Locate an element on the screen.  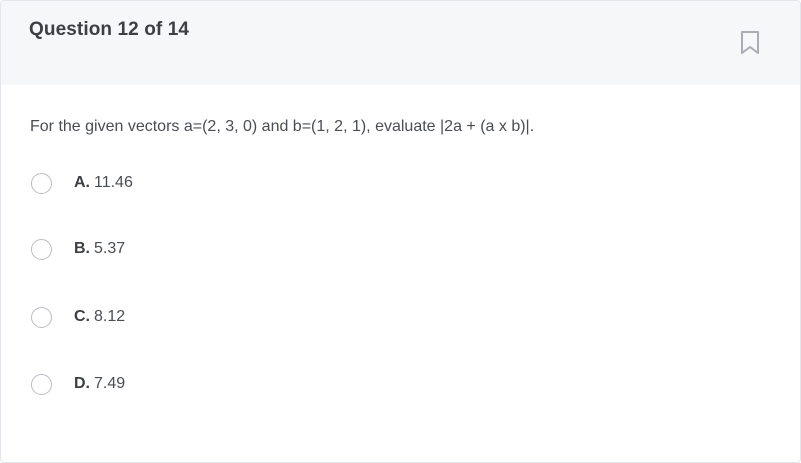
option-a: A. 11.46 is located at coordinates (82, 183).